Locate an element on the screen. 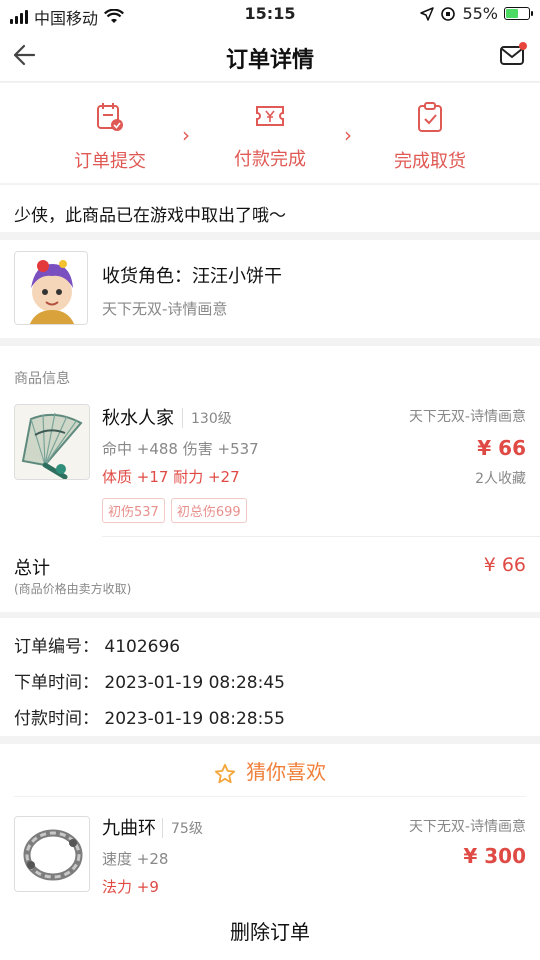 The width and height of the screenshot is (540, 960). order-paid-time: 付款时间： 2023-01-19 08:28:55 is located at coordinates (149, 719).